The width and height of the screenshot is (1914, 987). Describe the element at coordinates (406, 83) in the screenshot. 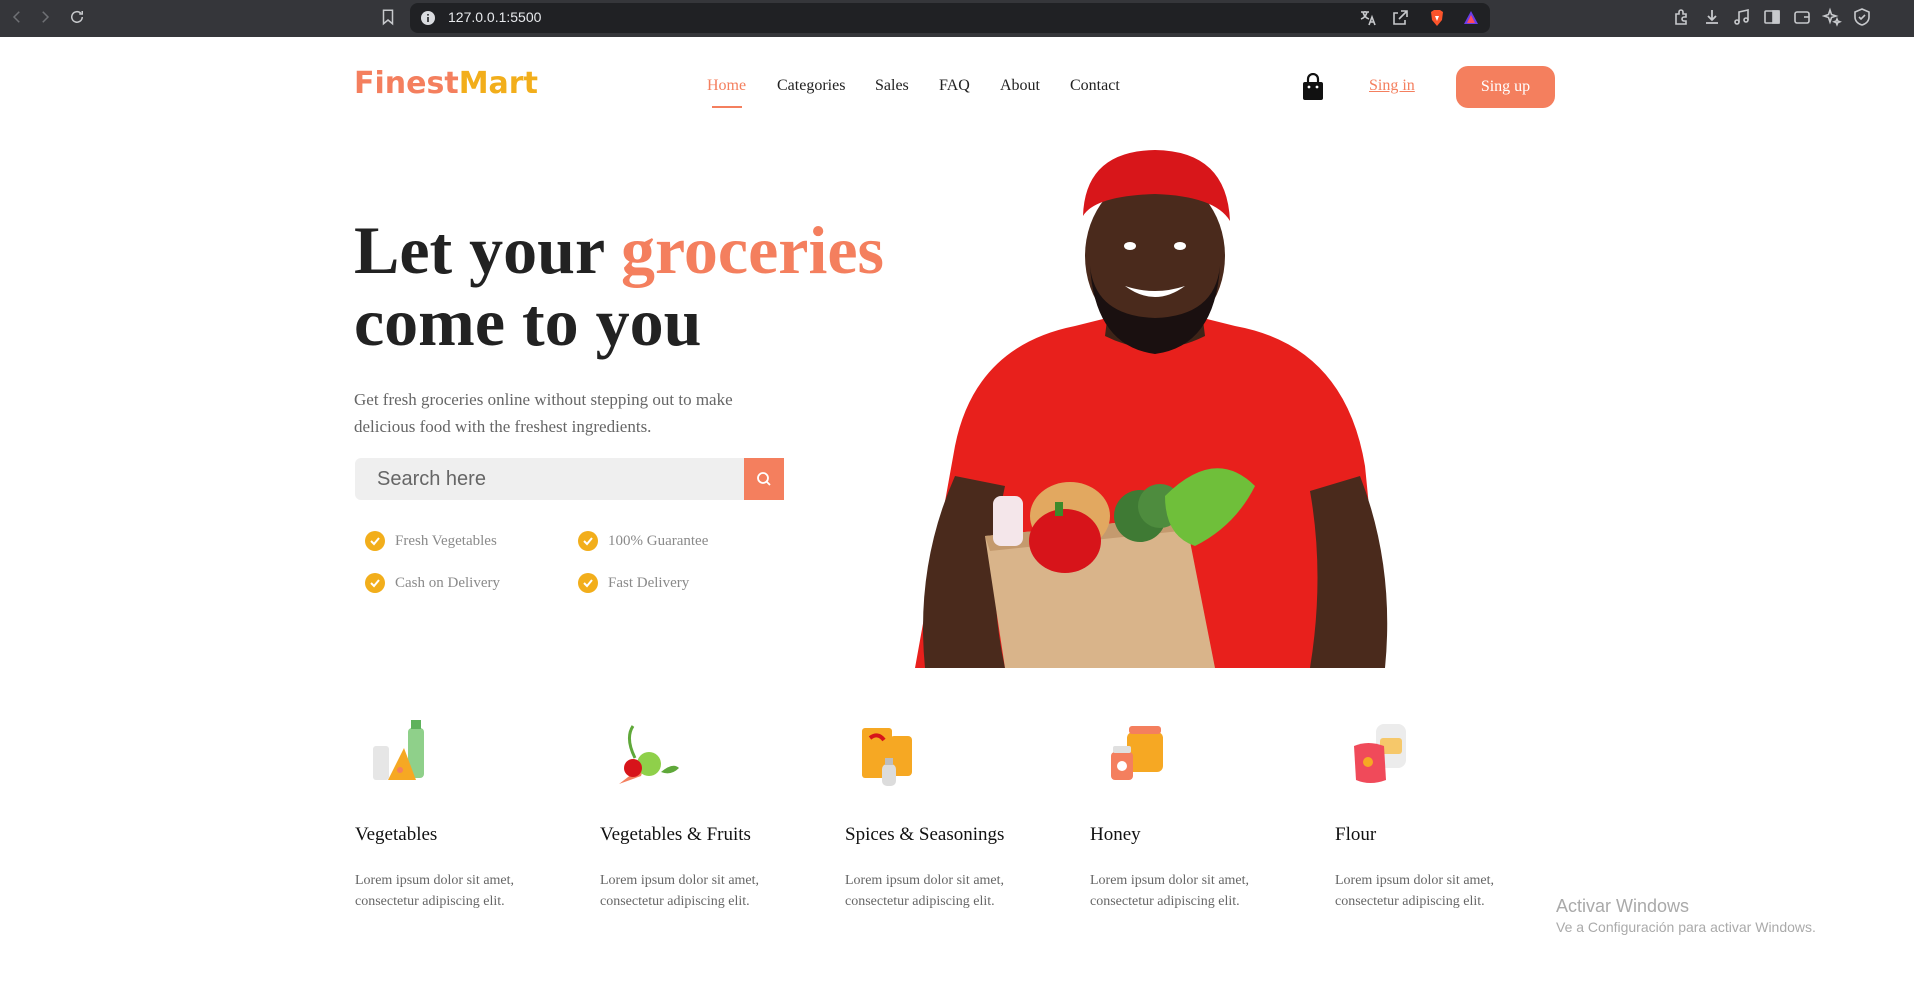

I see `logo-part-finest: Finest` at that location.